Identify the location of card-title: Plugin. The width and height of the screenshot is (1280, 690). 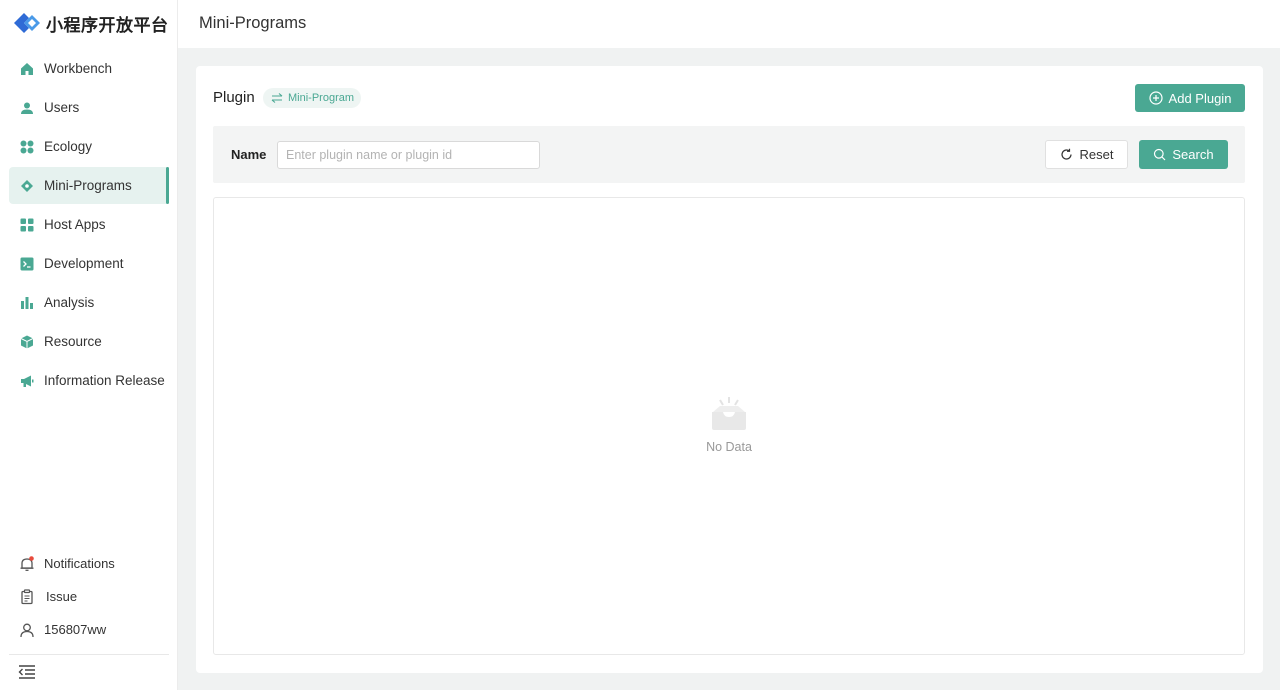
(234, 97).